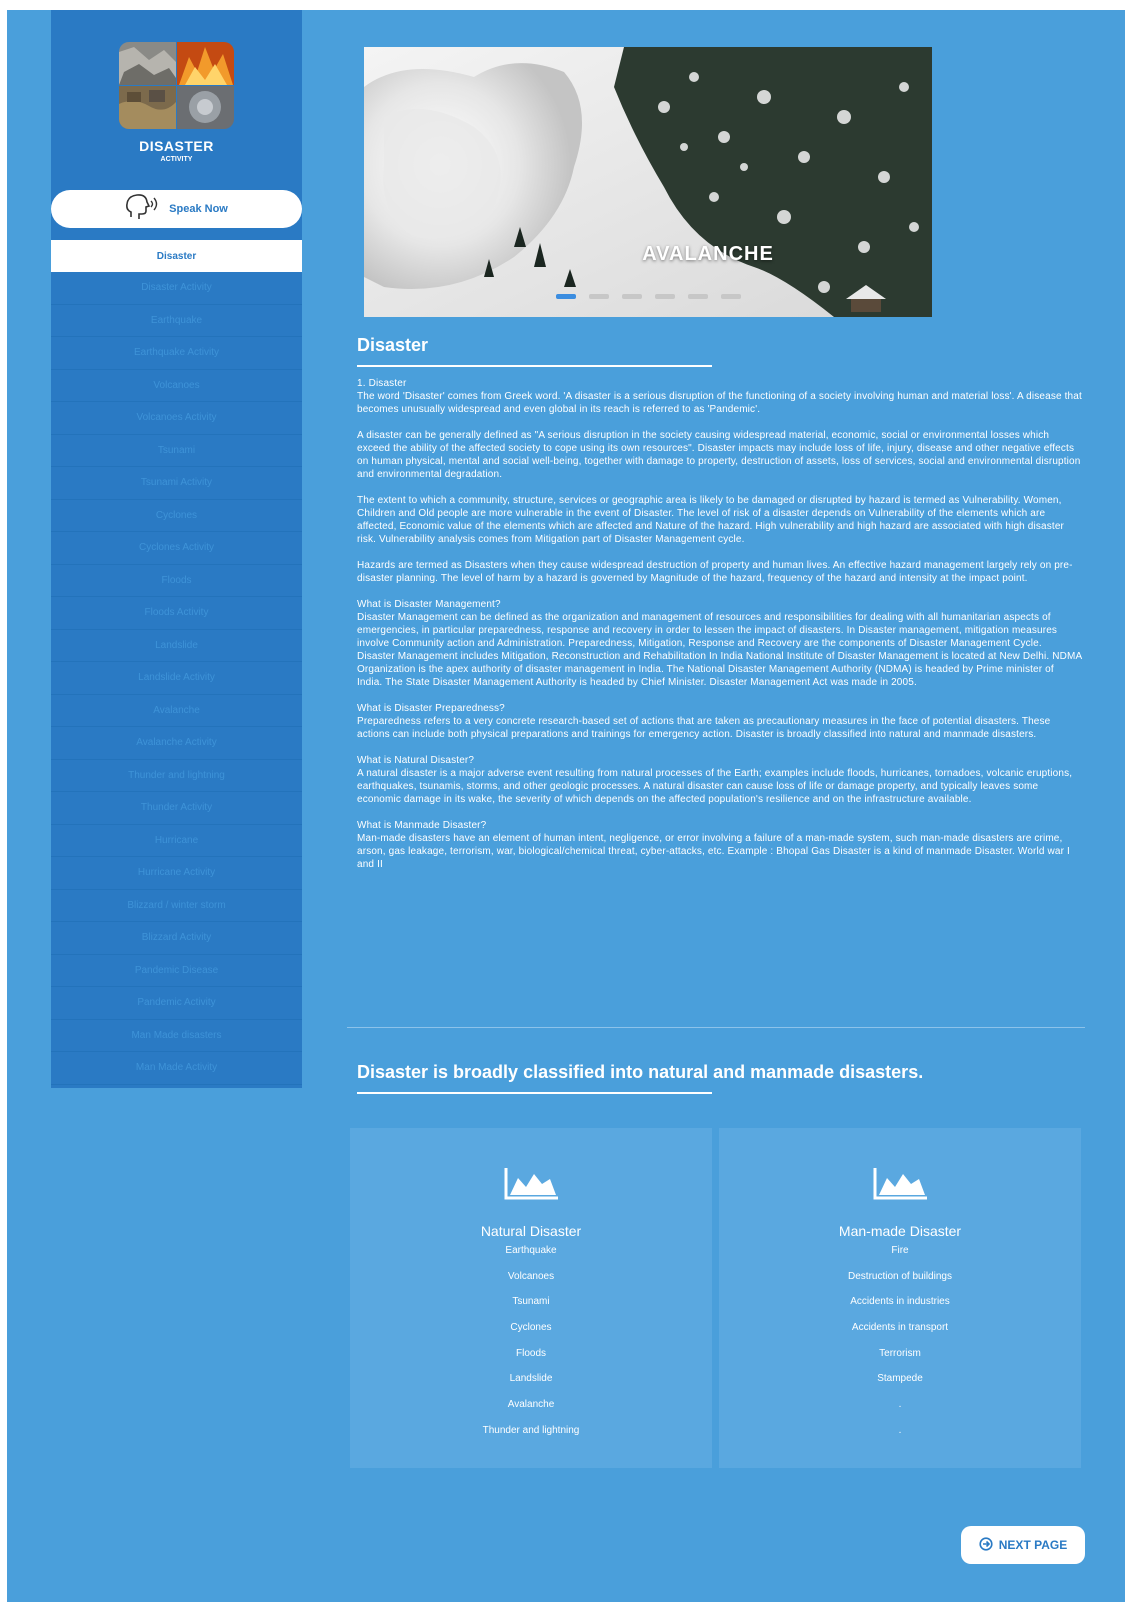 The width and height of the screenshot is (1125, 1602). What do you see at coordinates (176, 840) in the screenshot?
I see `sidebar-item-hurricane: Hurricane` at bounding box center [176, 840].